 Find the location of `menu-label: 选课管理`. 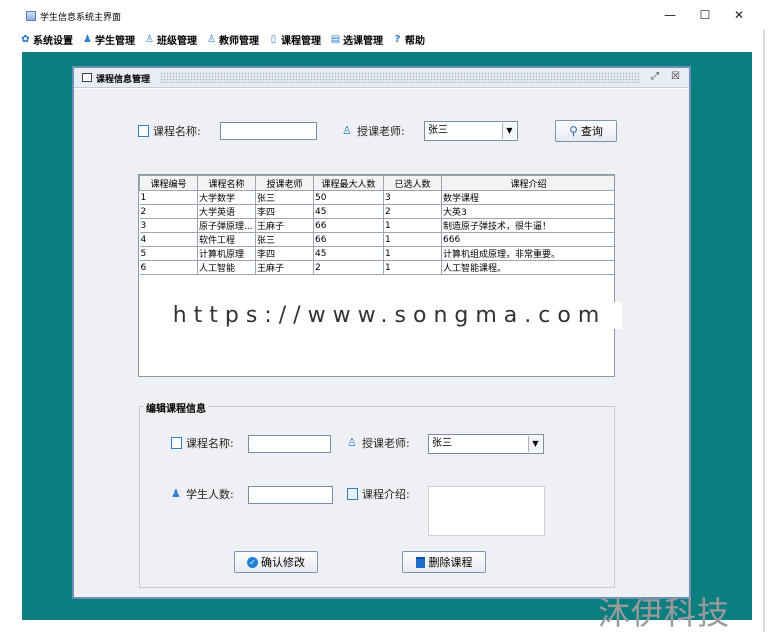

menu-label: 选课管理 is located at coordinates (363, 41).